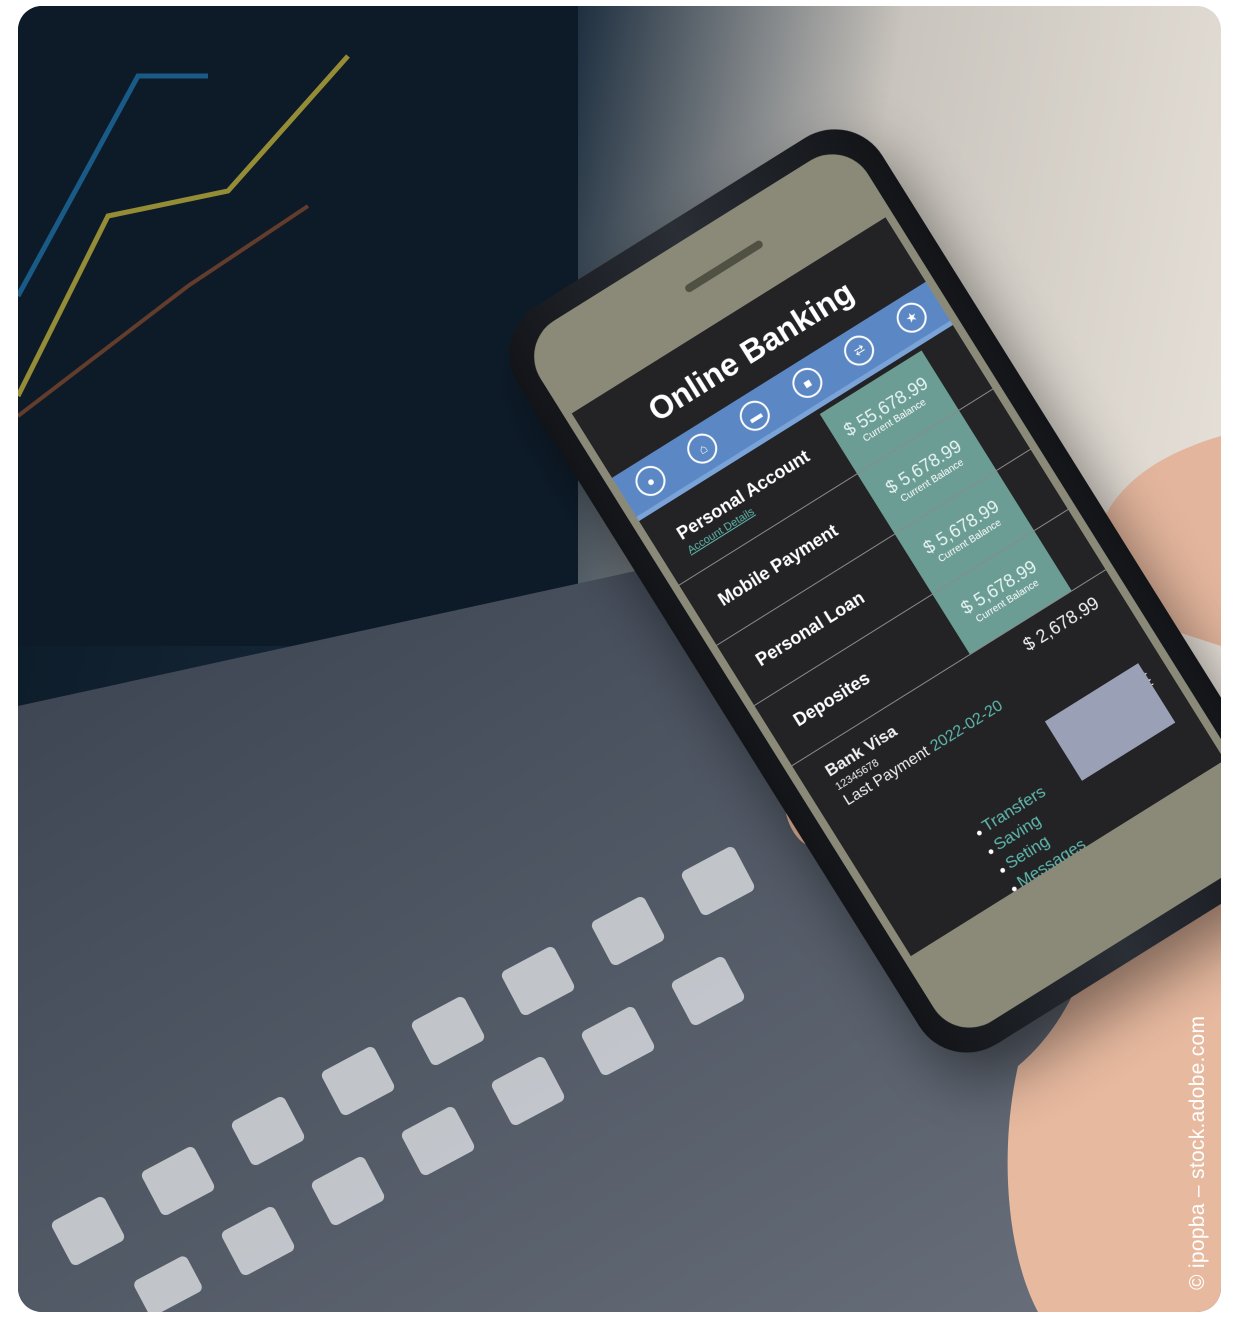  I want to click on photo-credit-watermark: © ipopba – stock.adobe.com, so click(1197, 1152).